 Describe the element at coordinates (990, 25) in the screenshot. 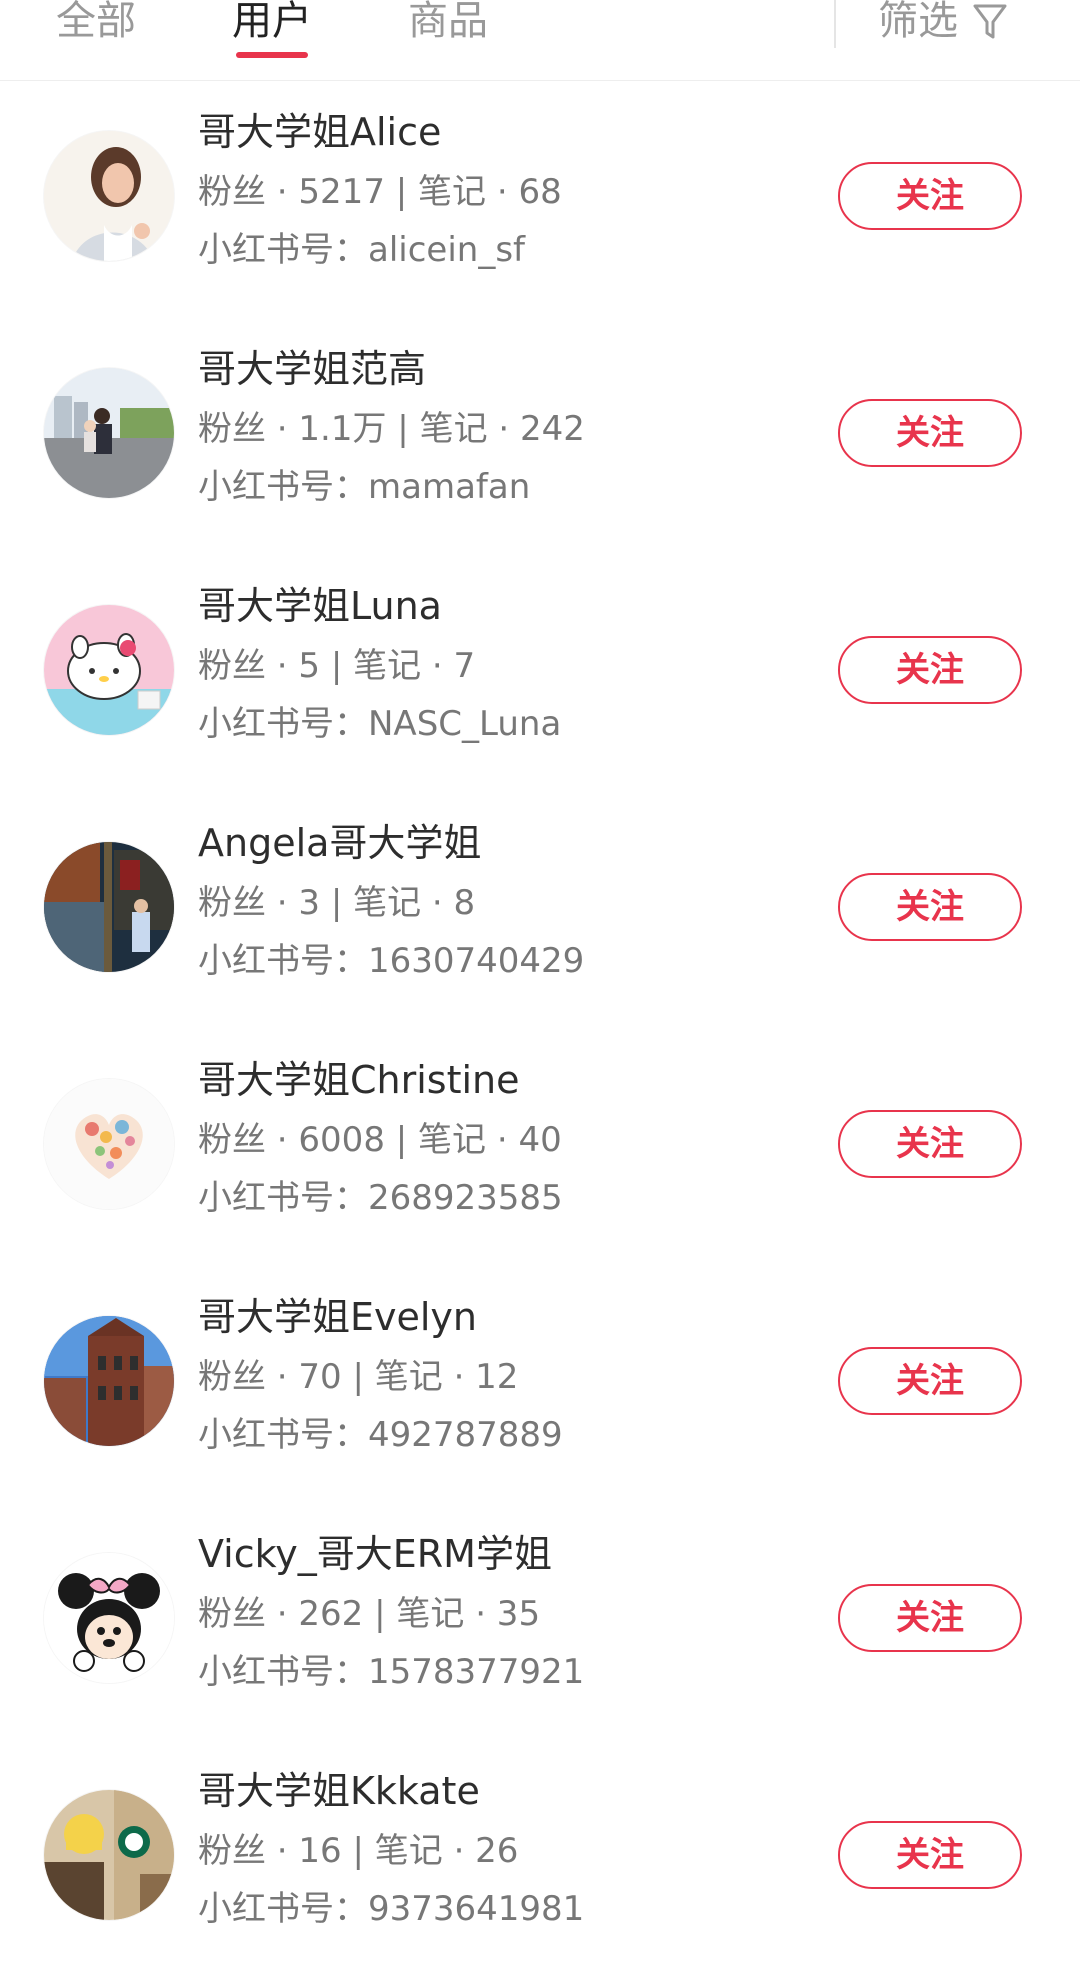

I see `filter-icon` at that location.